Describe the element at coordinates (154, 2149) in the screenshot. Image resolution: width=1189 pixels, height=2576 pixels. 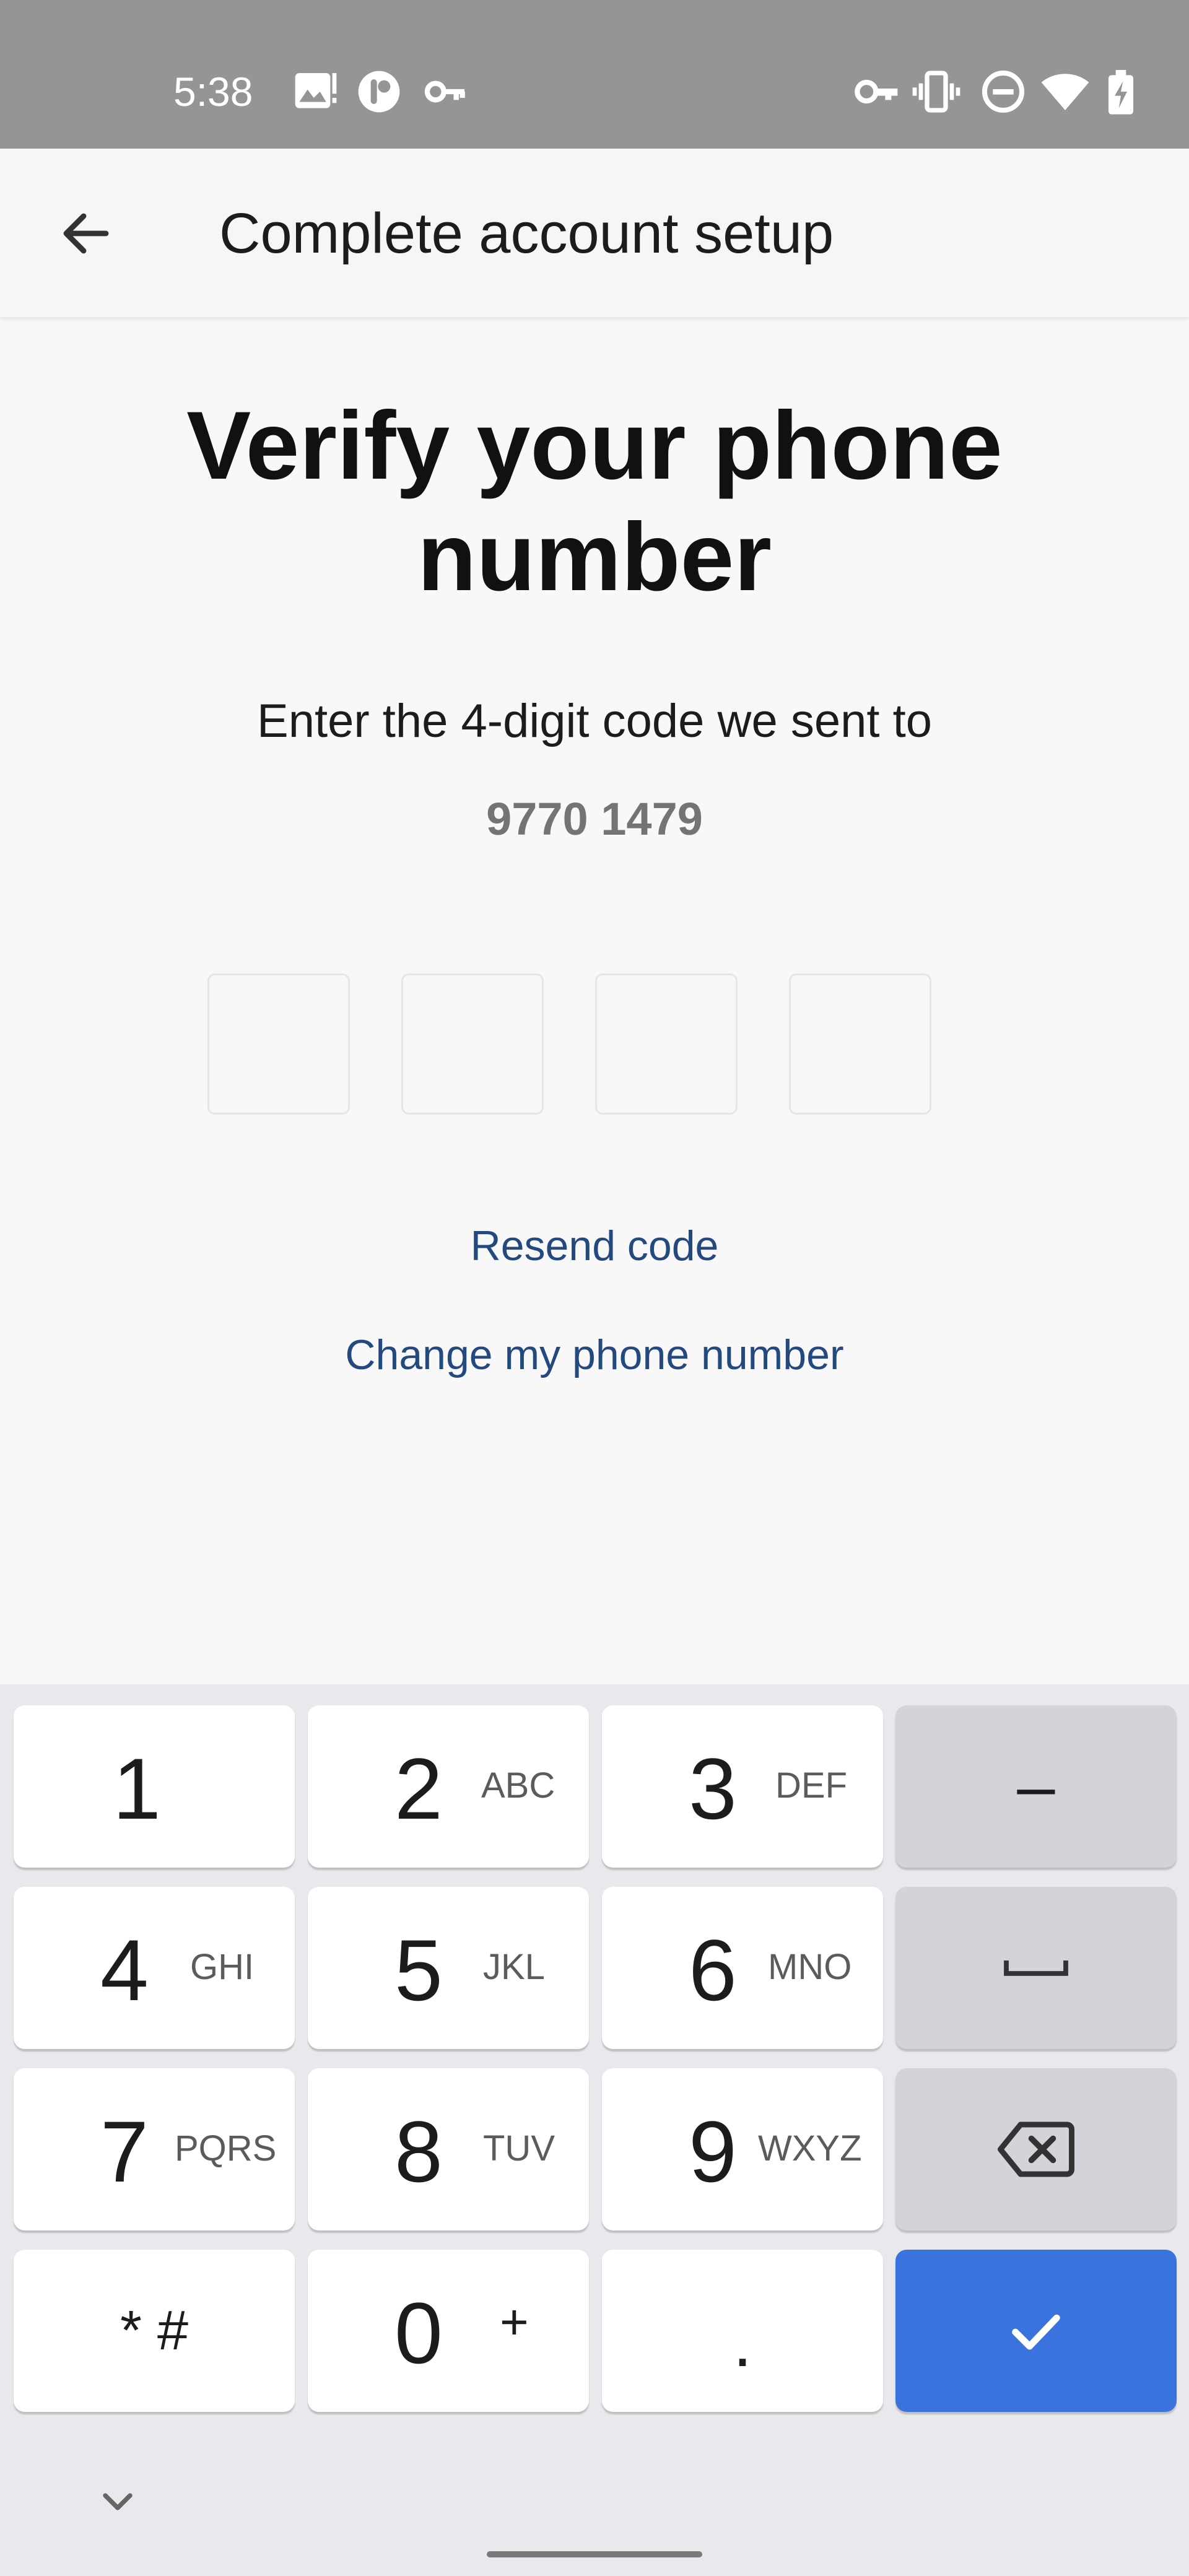
I see `key-7: 7 PQRS` at that location.